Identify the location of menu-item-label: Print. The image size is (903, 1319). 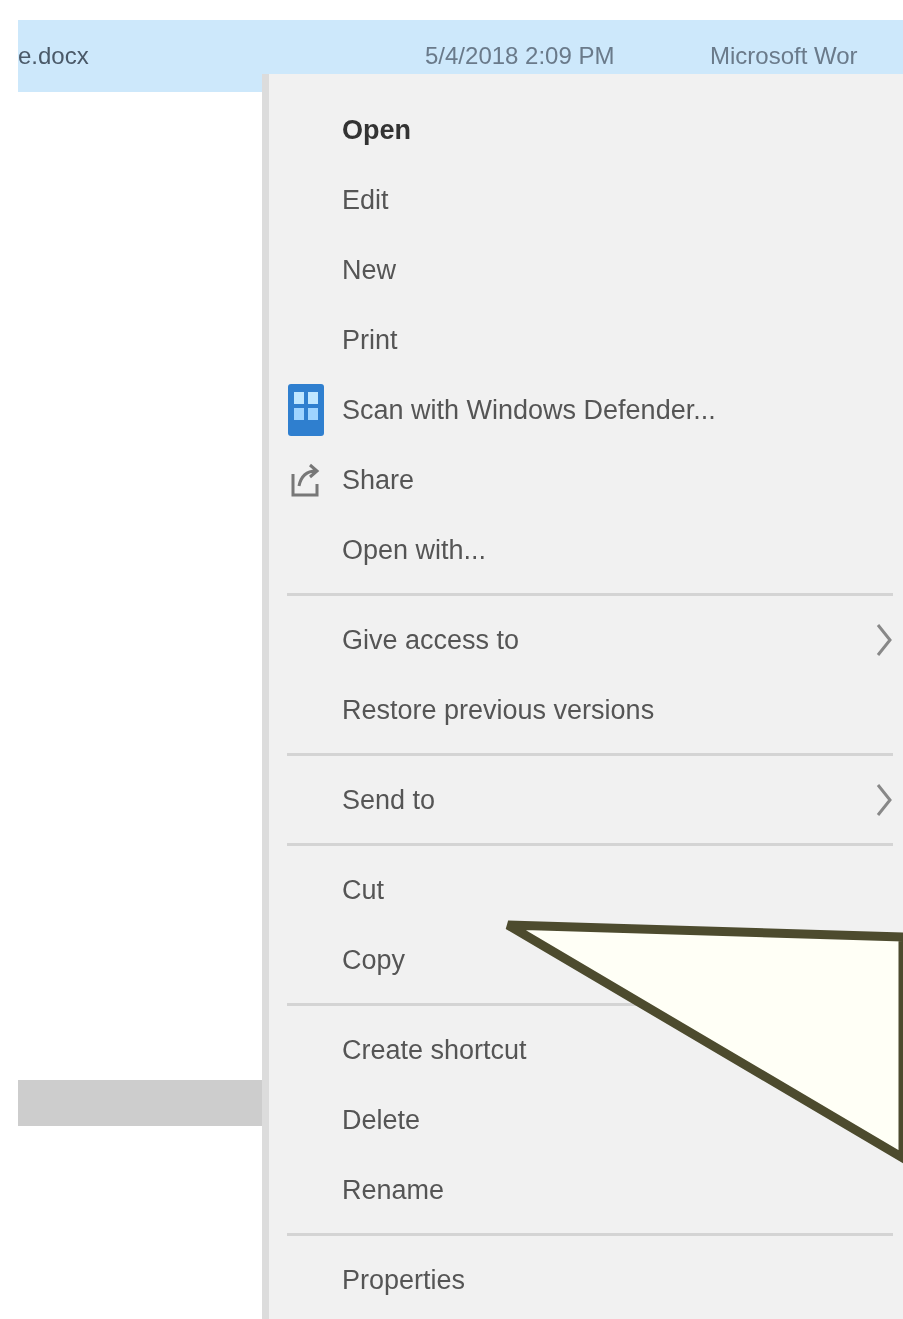
(370, 340).